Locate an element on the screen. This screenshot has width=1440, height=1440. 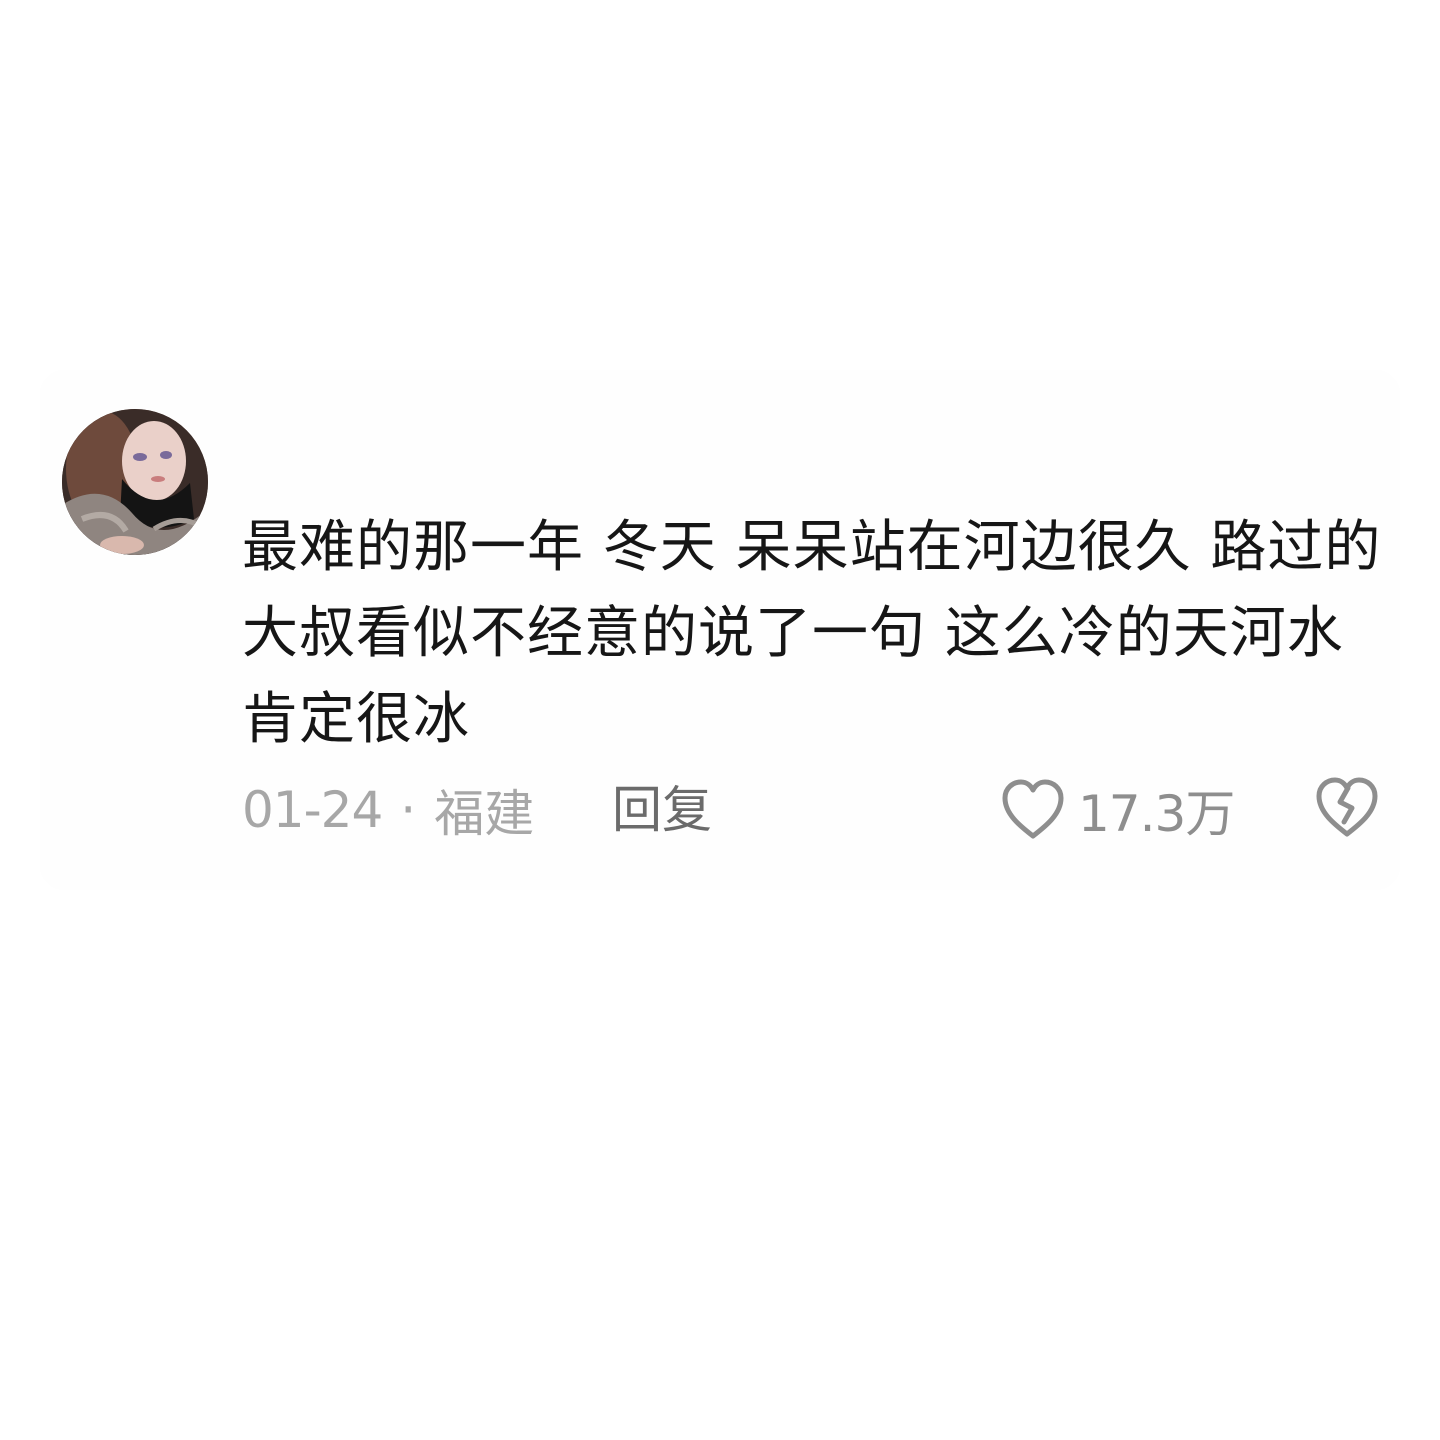
dislike-button is located at coordinates (1347, 808).